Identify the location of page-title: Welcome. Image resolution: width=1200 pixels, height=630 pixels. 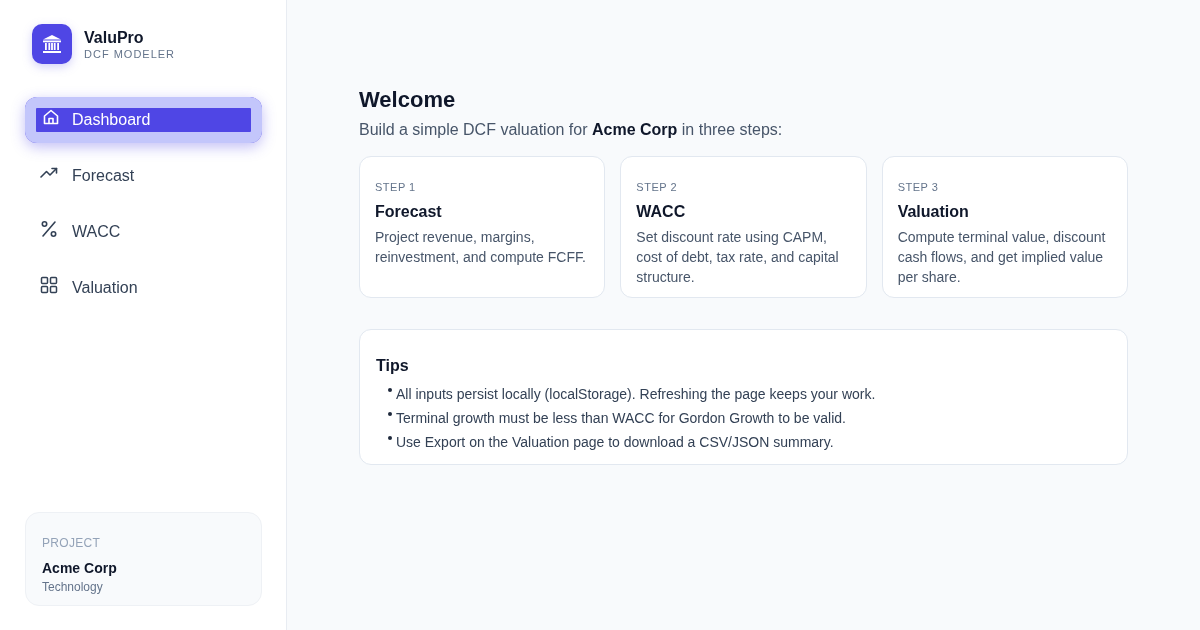
(408, 100).